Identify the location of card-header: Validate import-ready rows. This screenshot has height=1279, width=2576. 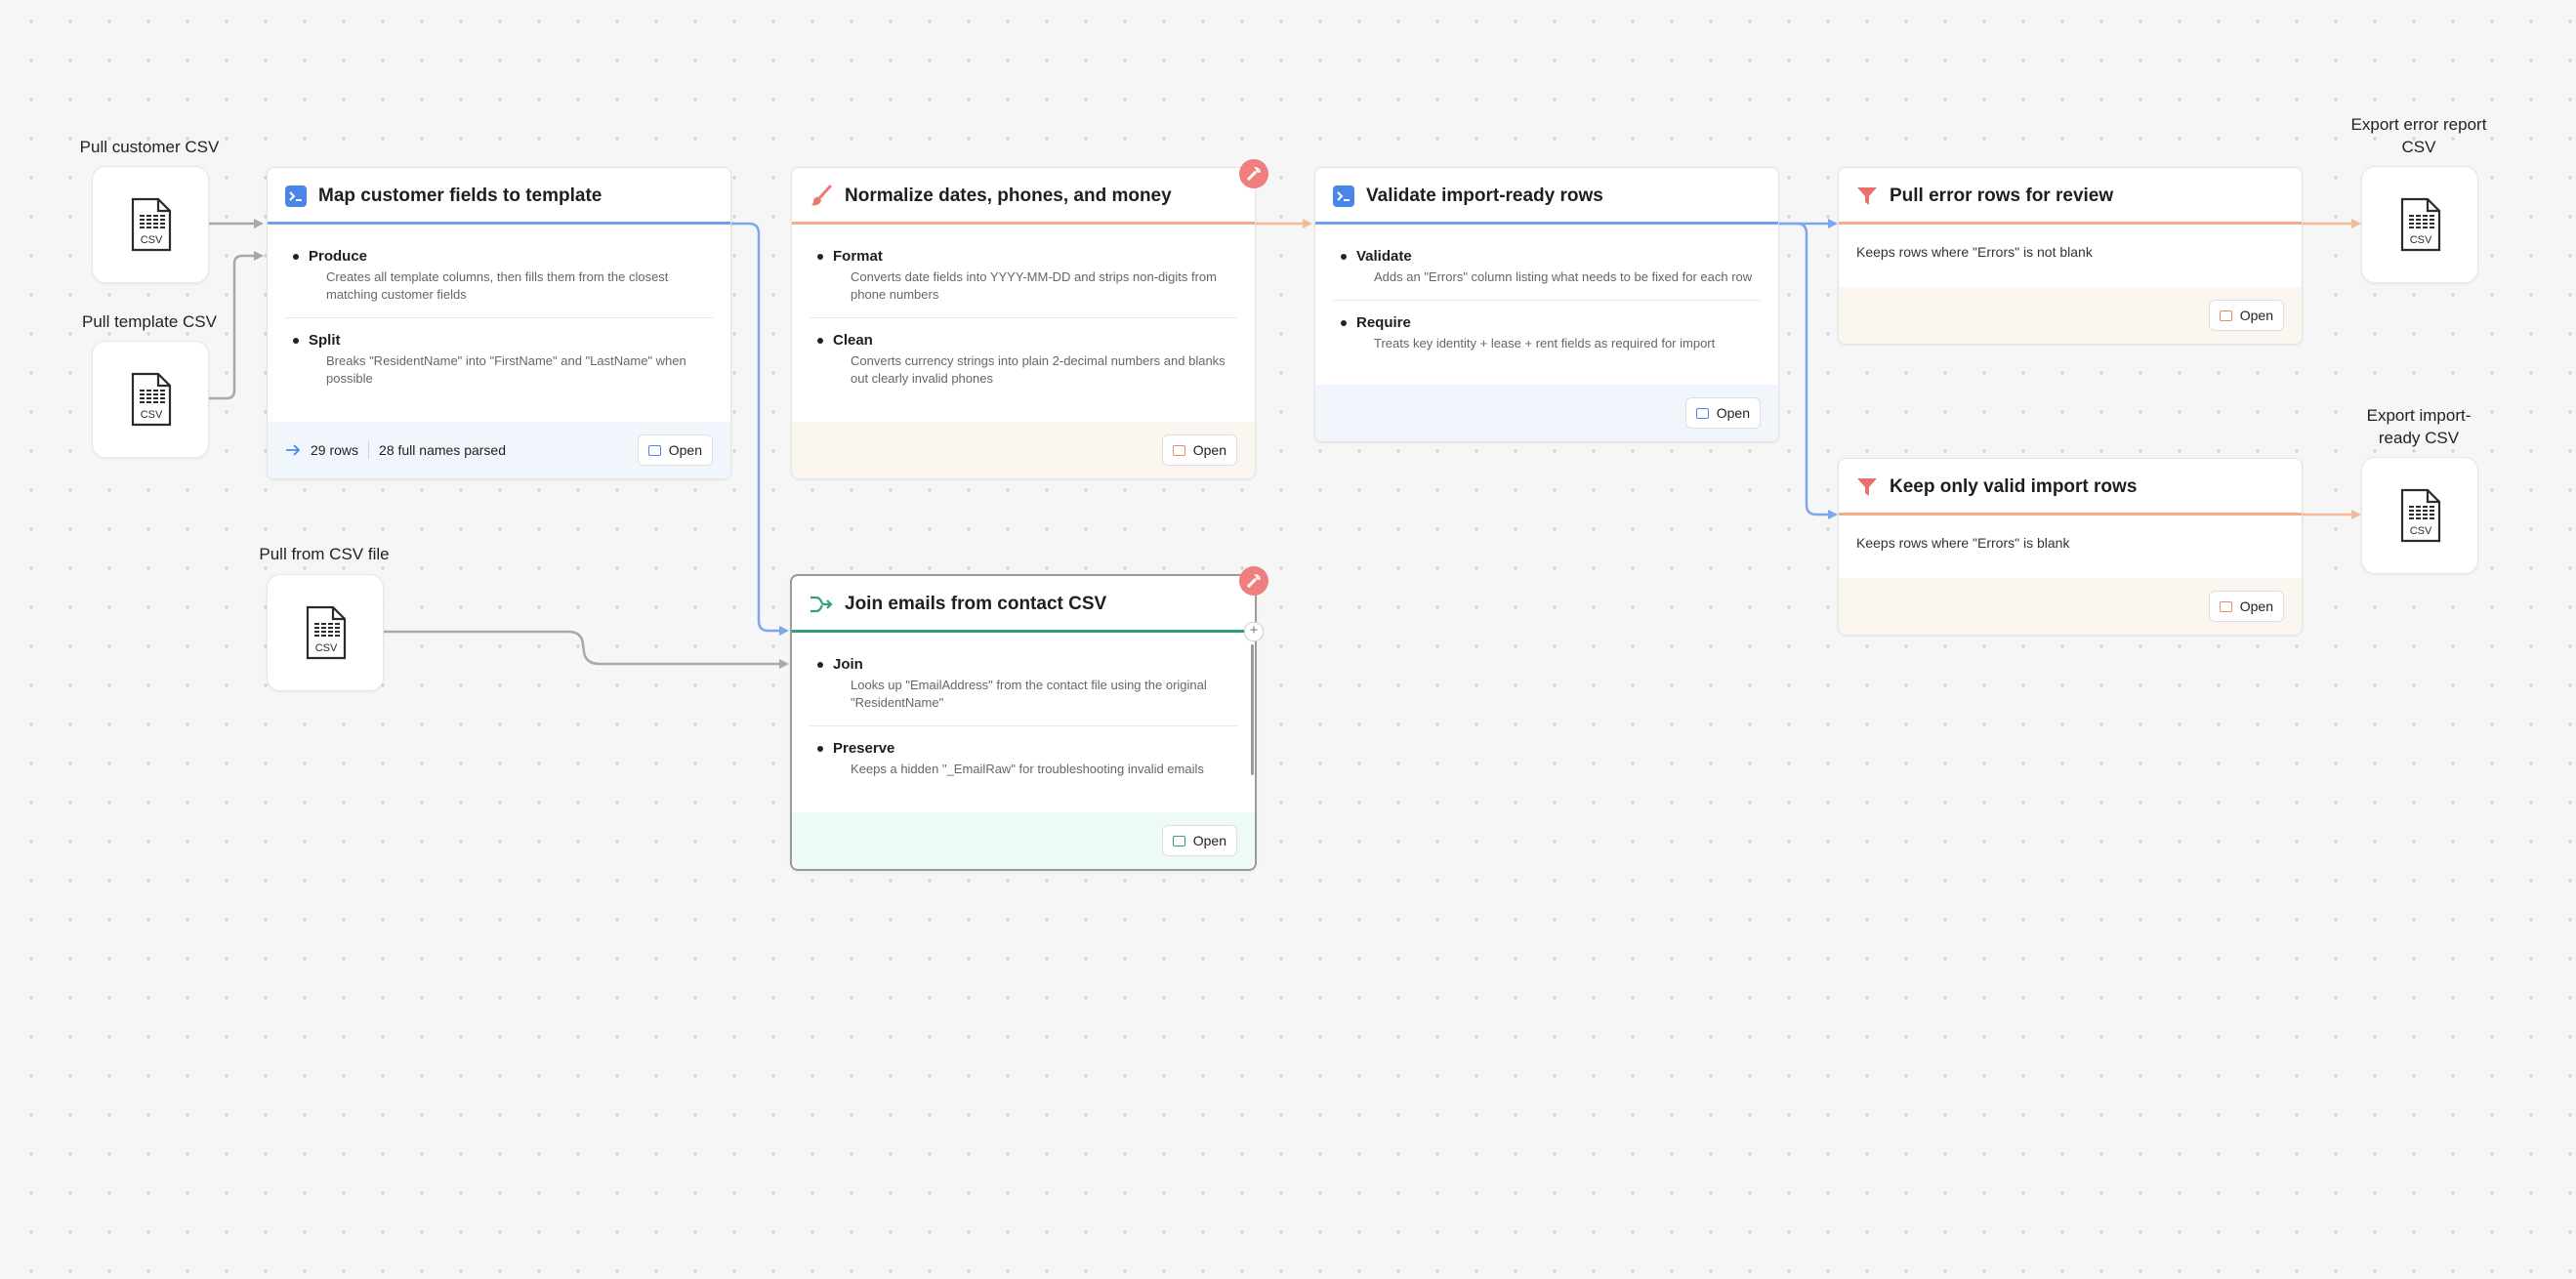
(1546, 197).